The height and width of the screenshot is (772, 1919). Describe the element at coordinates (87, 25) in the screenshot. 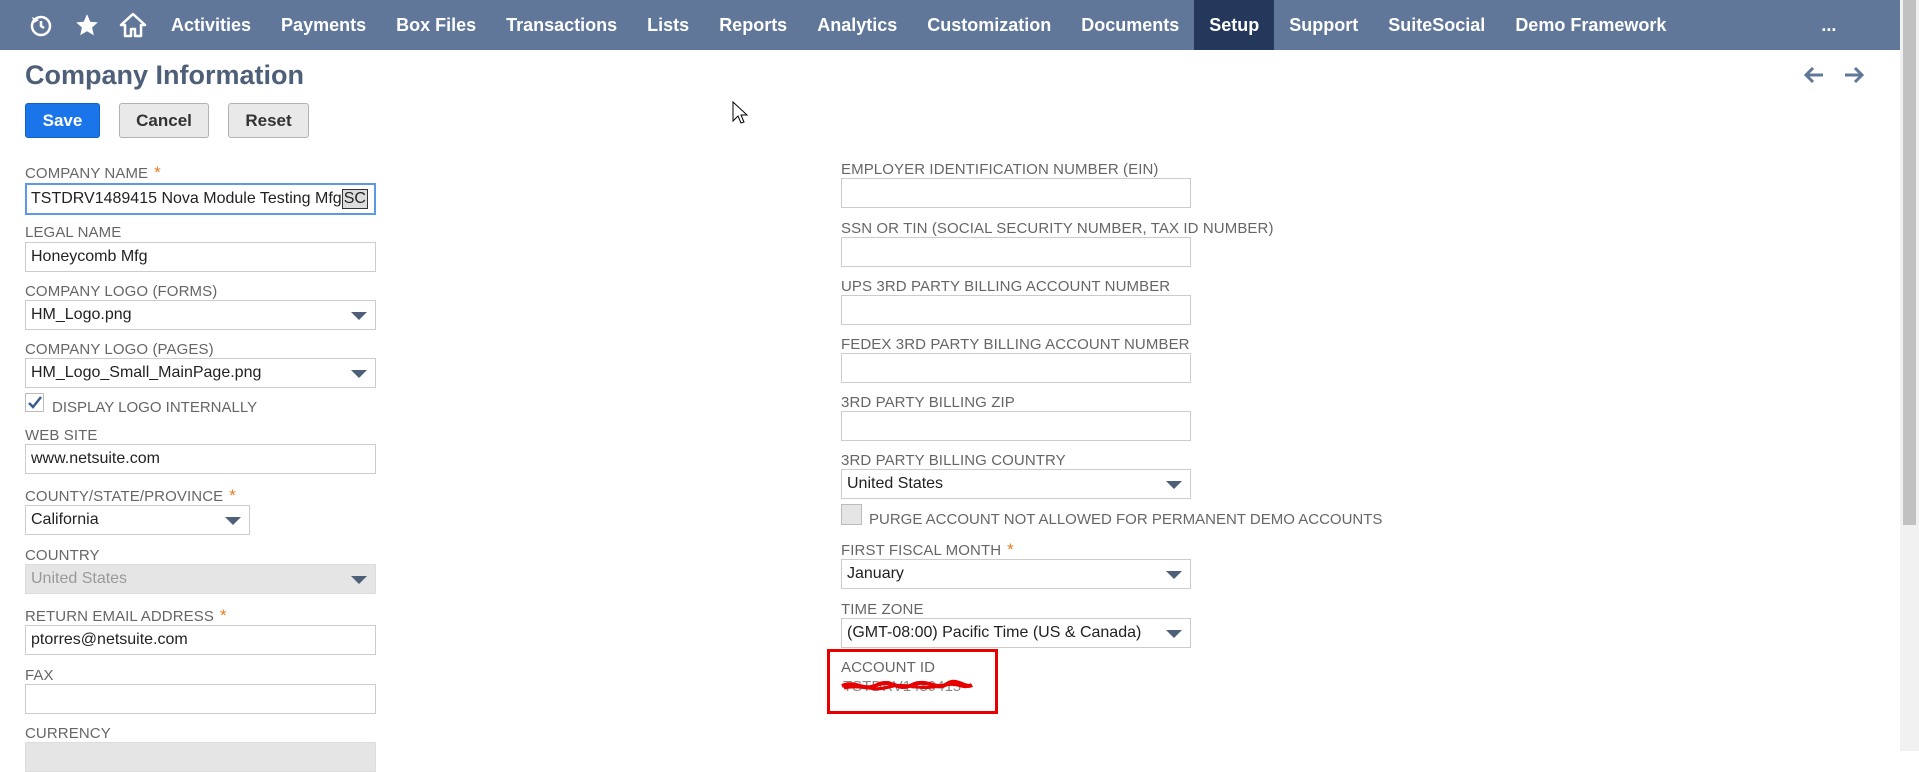

I see `star-icon` at that location.